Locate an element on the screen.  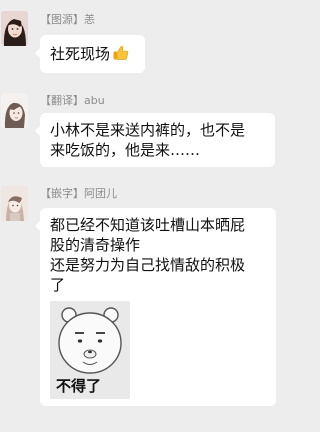
sender-label: 【嵌字】阿团儿 is located at coordinates (78, 194).